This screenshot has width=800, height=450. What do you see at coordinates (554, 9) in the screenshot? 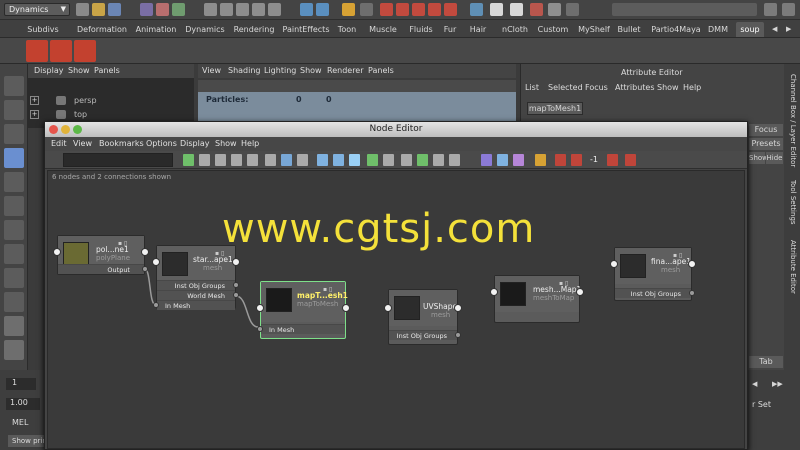
I see `grid-icon` at bounding box center [554, 9].